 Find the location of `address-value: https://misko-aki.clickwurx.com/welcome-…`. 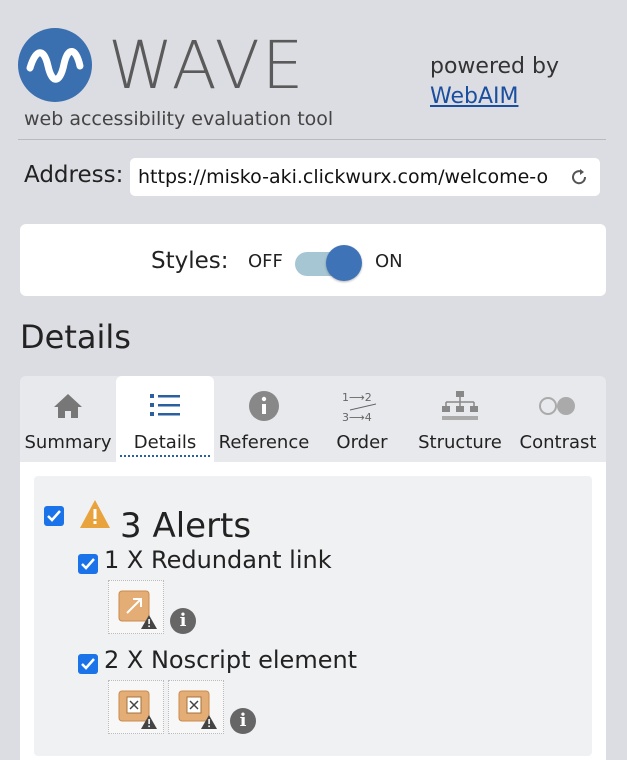

address-value: https://misko-aki.clickwurx.com/welcome-… is located at coordinates (343, 177).